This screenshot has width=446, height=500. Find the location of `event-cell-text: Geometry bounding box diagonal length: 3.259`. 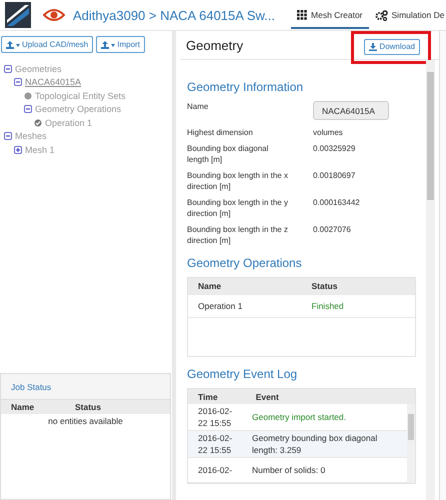

event-cell-text: Geometry bounding box diagonal length: 3.259 is located at coordinates (315, 444).